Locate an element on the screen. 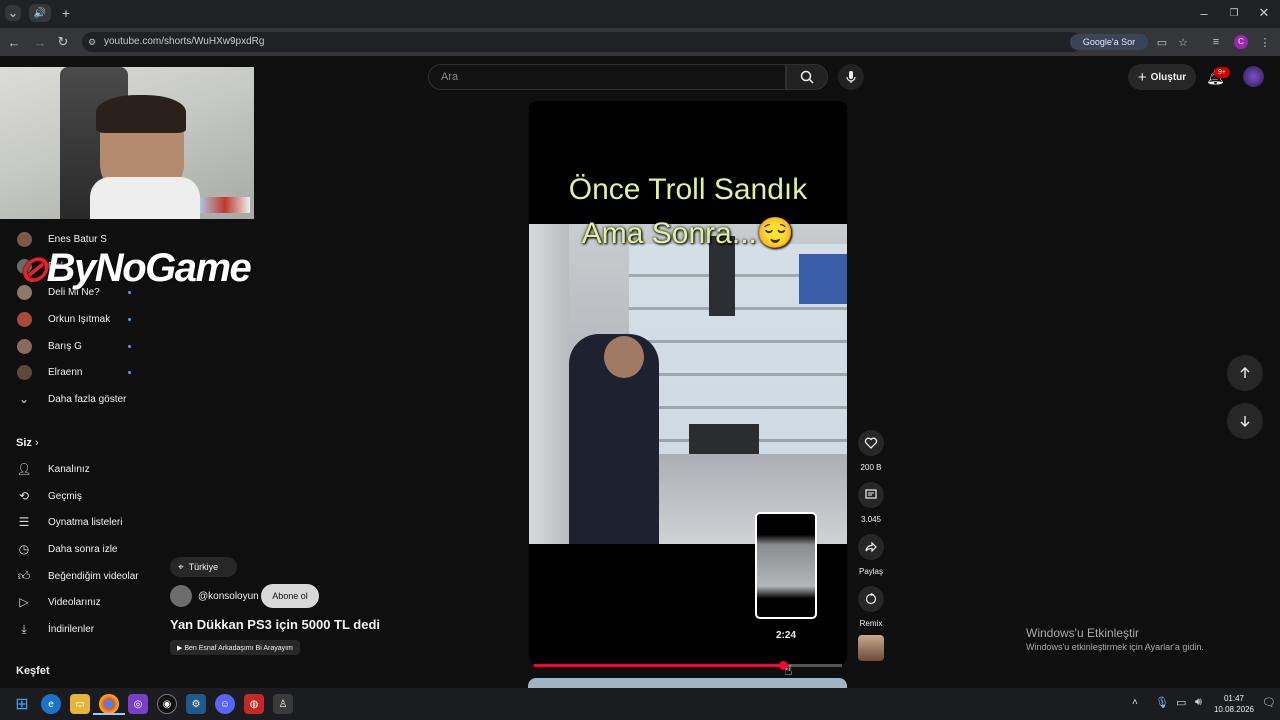 The height and width of the screenshot is (720, 1280). back-button: ← is located at coordinates (14, 42).